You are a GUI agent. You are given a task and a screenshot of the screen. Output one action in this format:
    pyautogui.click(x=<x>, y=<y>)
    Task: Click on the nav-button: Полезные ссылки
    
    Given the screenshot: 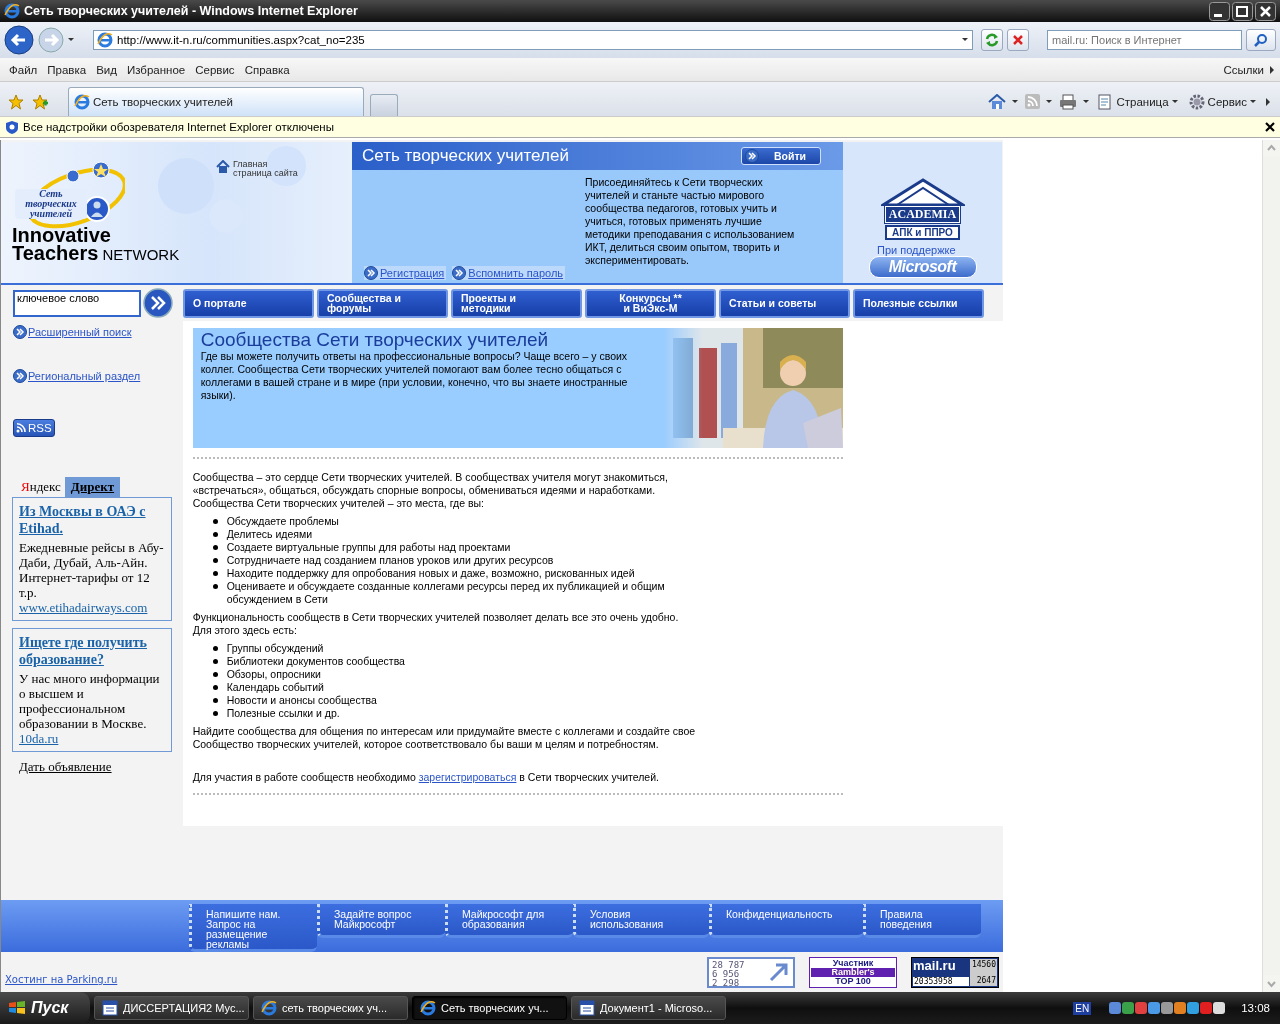 What is the action you would take?
    pyautogui.click(x=918, y=303)
    